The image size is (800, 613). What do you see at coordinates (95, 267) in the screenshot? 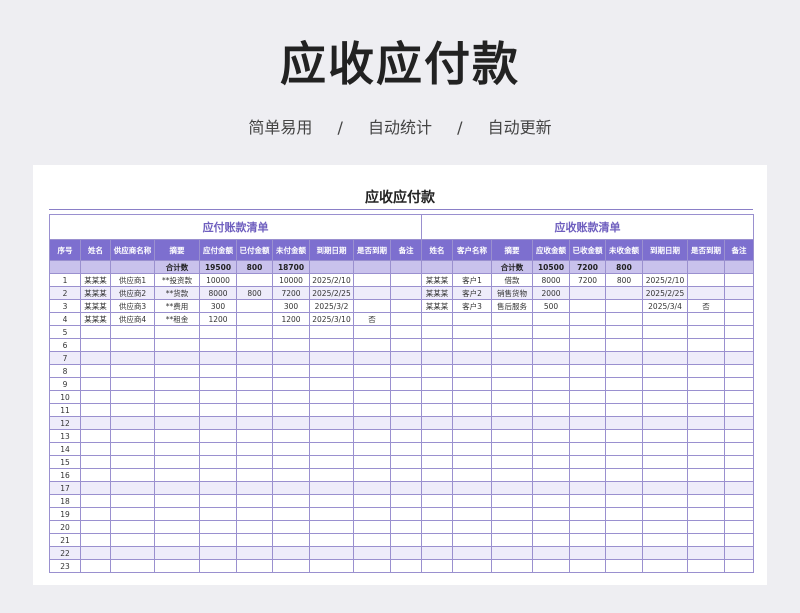
I see `total-cell` at bounding box center [95, 267].